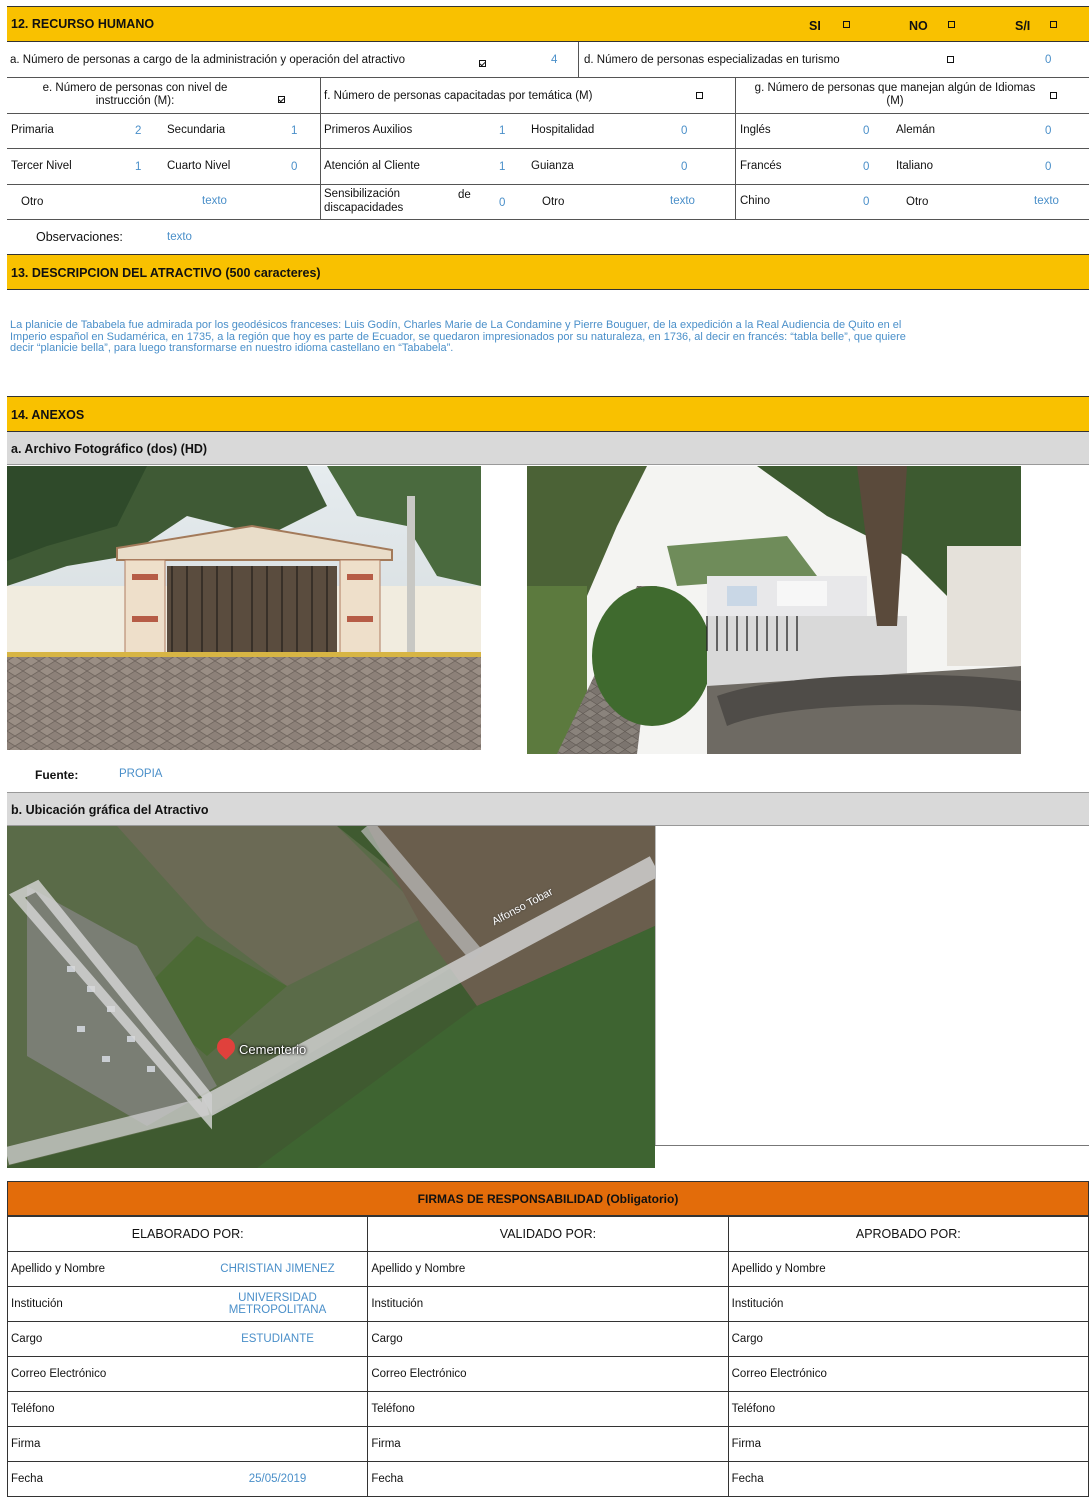 The height and width of the screenshot is (1497, 1089). I want to click on elab-institucion-label: Institución, so click(97, 1304).